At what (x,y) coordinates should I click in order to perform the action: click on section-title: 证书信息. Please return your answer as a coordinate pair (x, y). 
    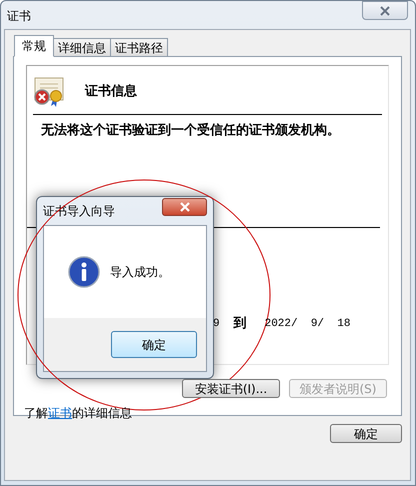
    Looking at the image, I should click on (111, 92).